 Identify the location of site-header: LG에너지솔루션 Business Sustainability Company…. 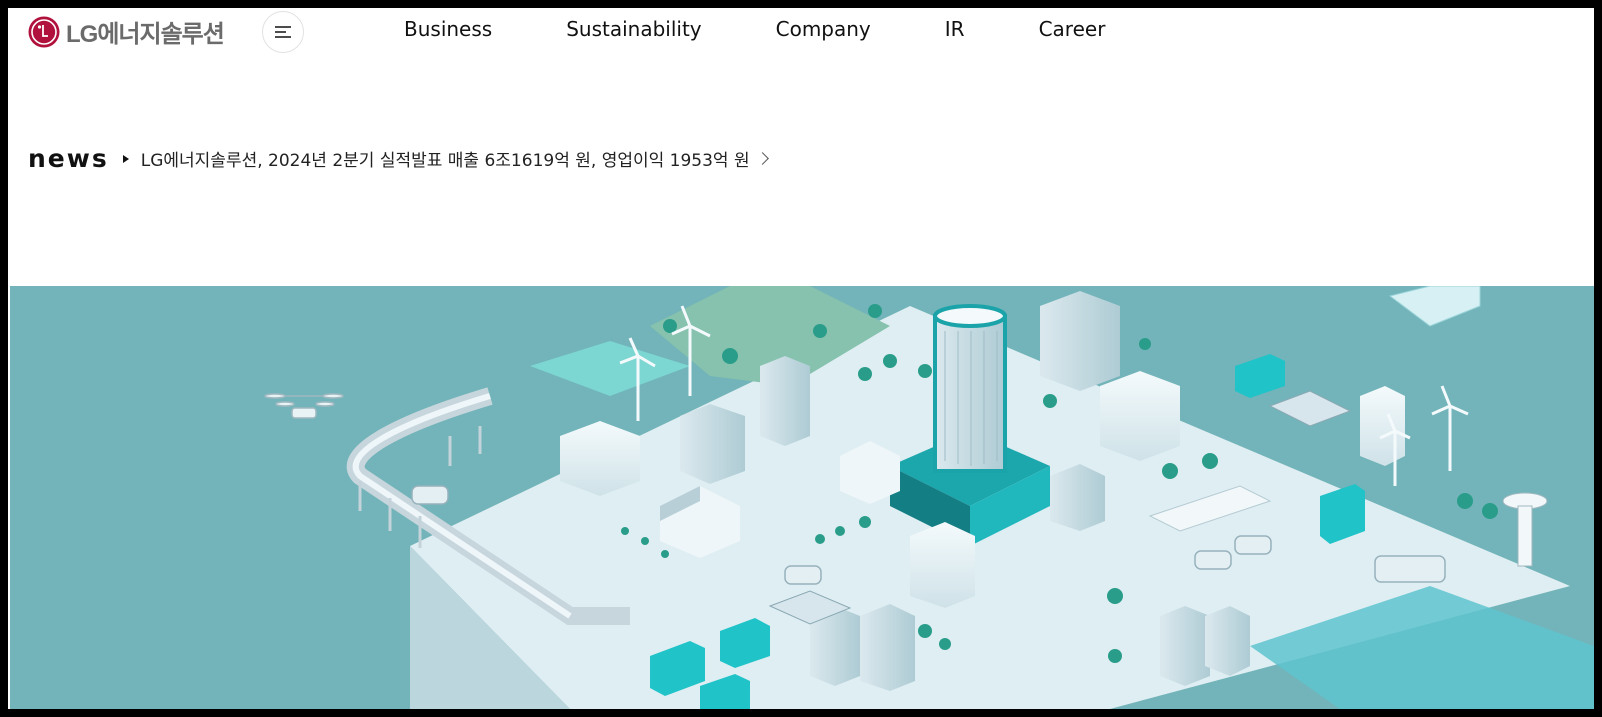
(801, 38).